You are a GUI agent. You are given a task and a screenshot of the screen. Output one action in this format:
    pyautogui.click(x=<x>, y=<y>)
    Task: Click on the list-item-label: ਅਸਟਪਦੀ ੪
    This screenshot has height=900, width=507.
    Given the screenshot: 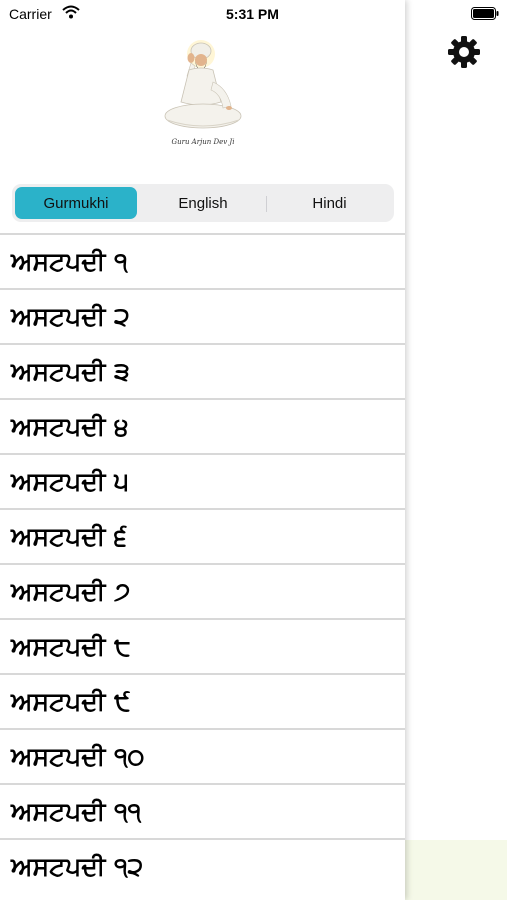 What is the action you would take?
    pyautogui.click(x=70, y=426)
    